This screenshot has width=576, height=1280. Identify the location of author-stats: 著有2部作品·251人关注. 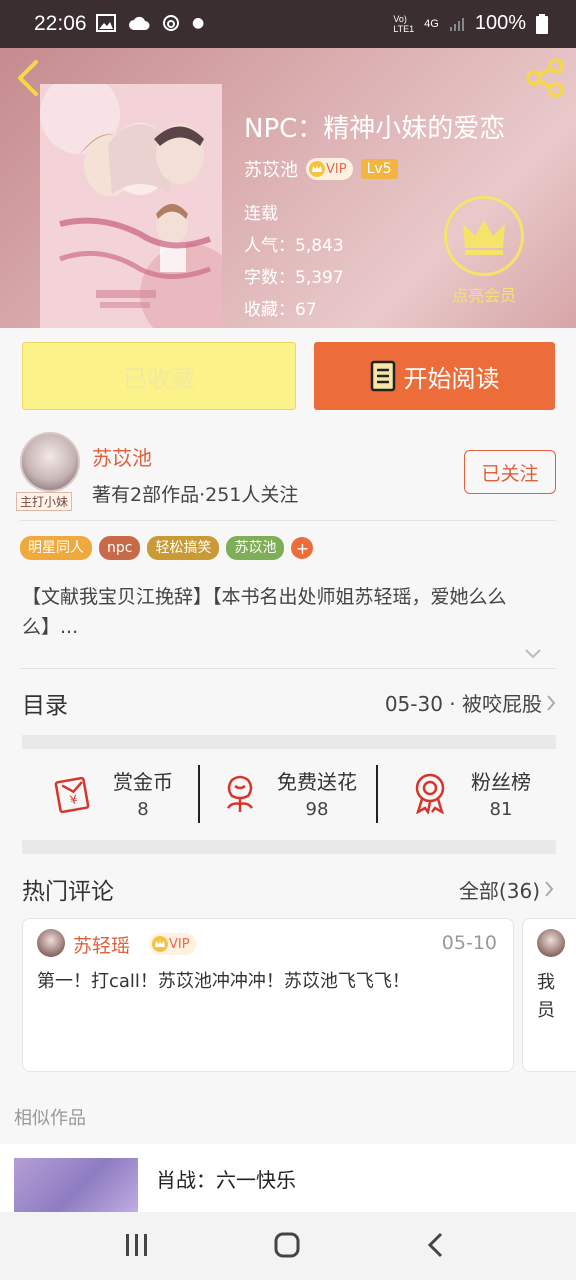
(195, 495).